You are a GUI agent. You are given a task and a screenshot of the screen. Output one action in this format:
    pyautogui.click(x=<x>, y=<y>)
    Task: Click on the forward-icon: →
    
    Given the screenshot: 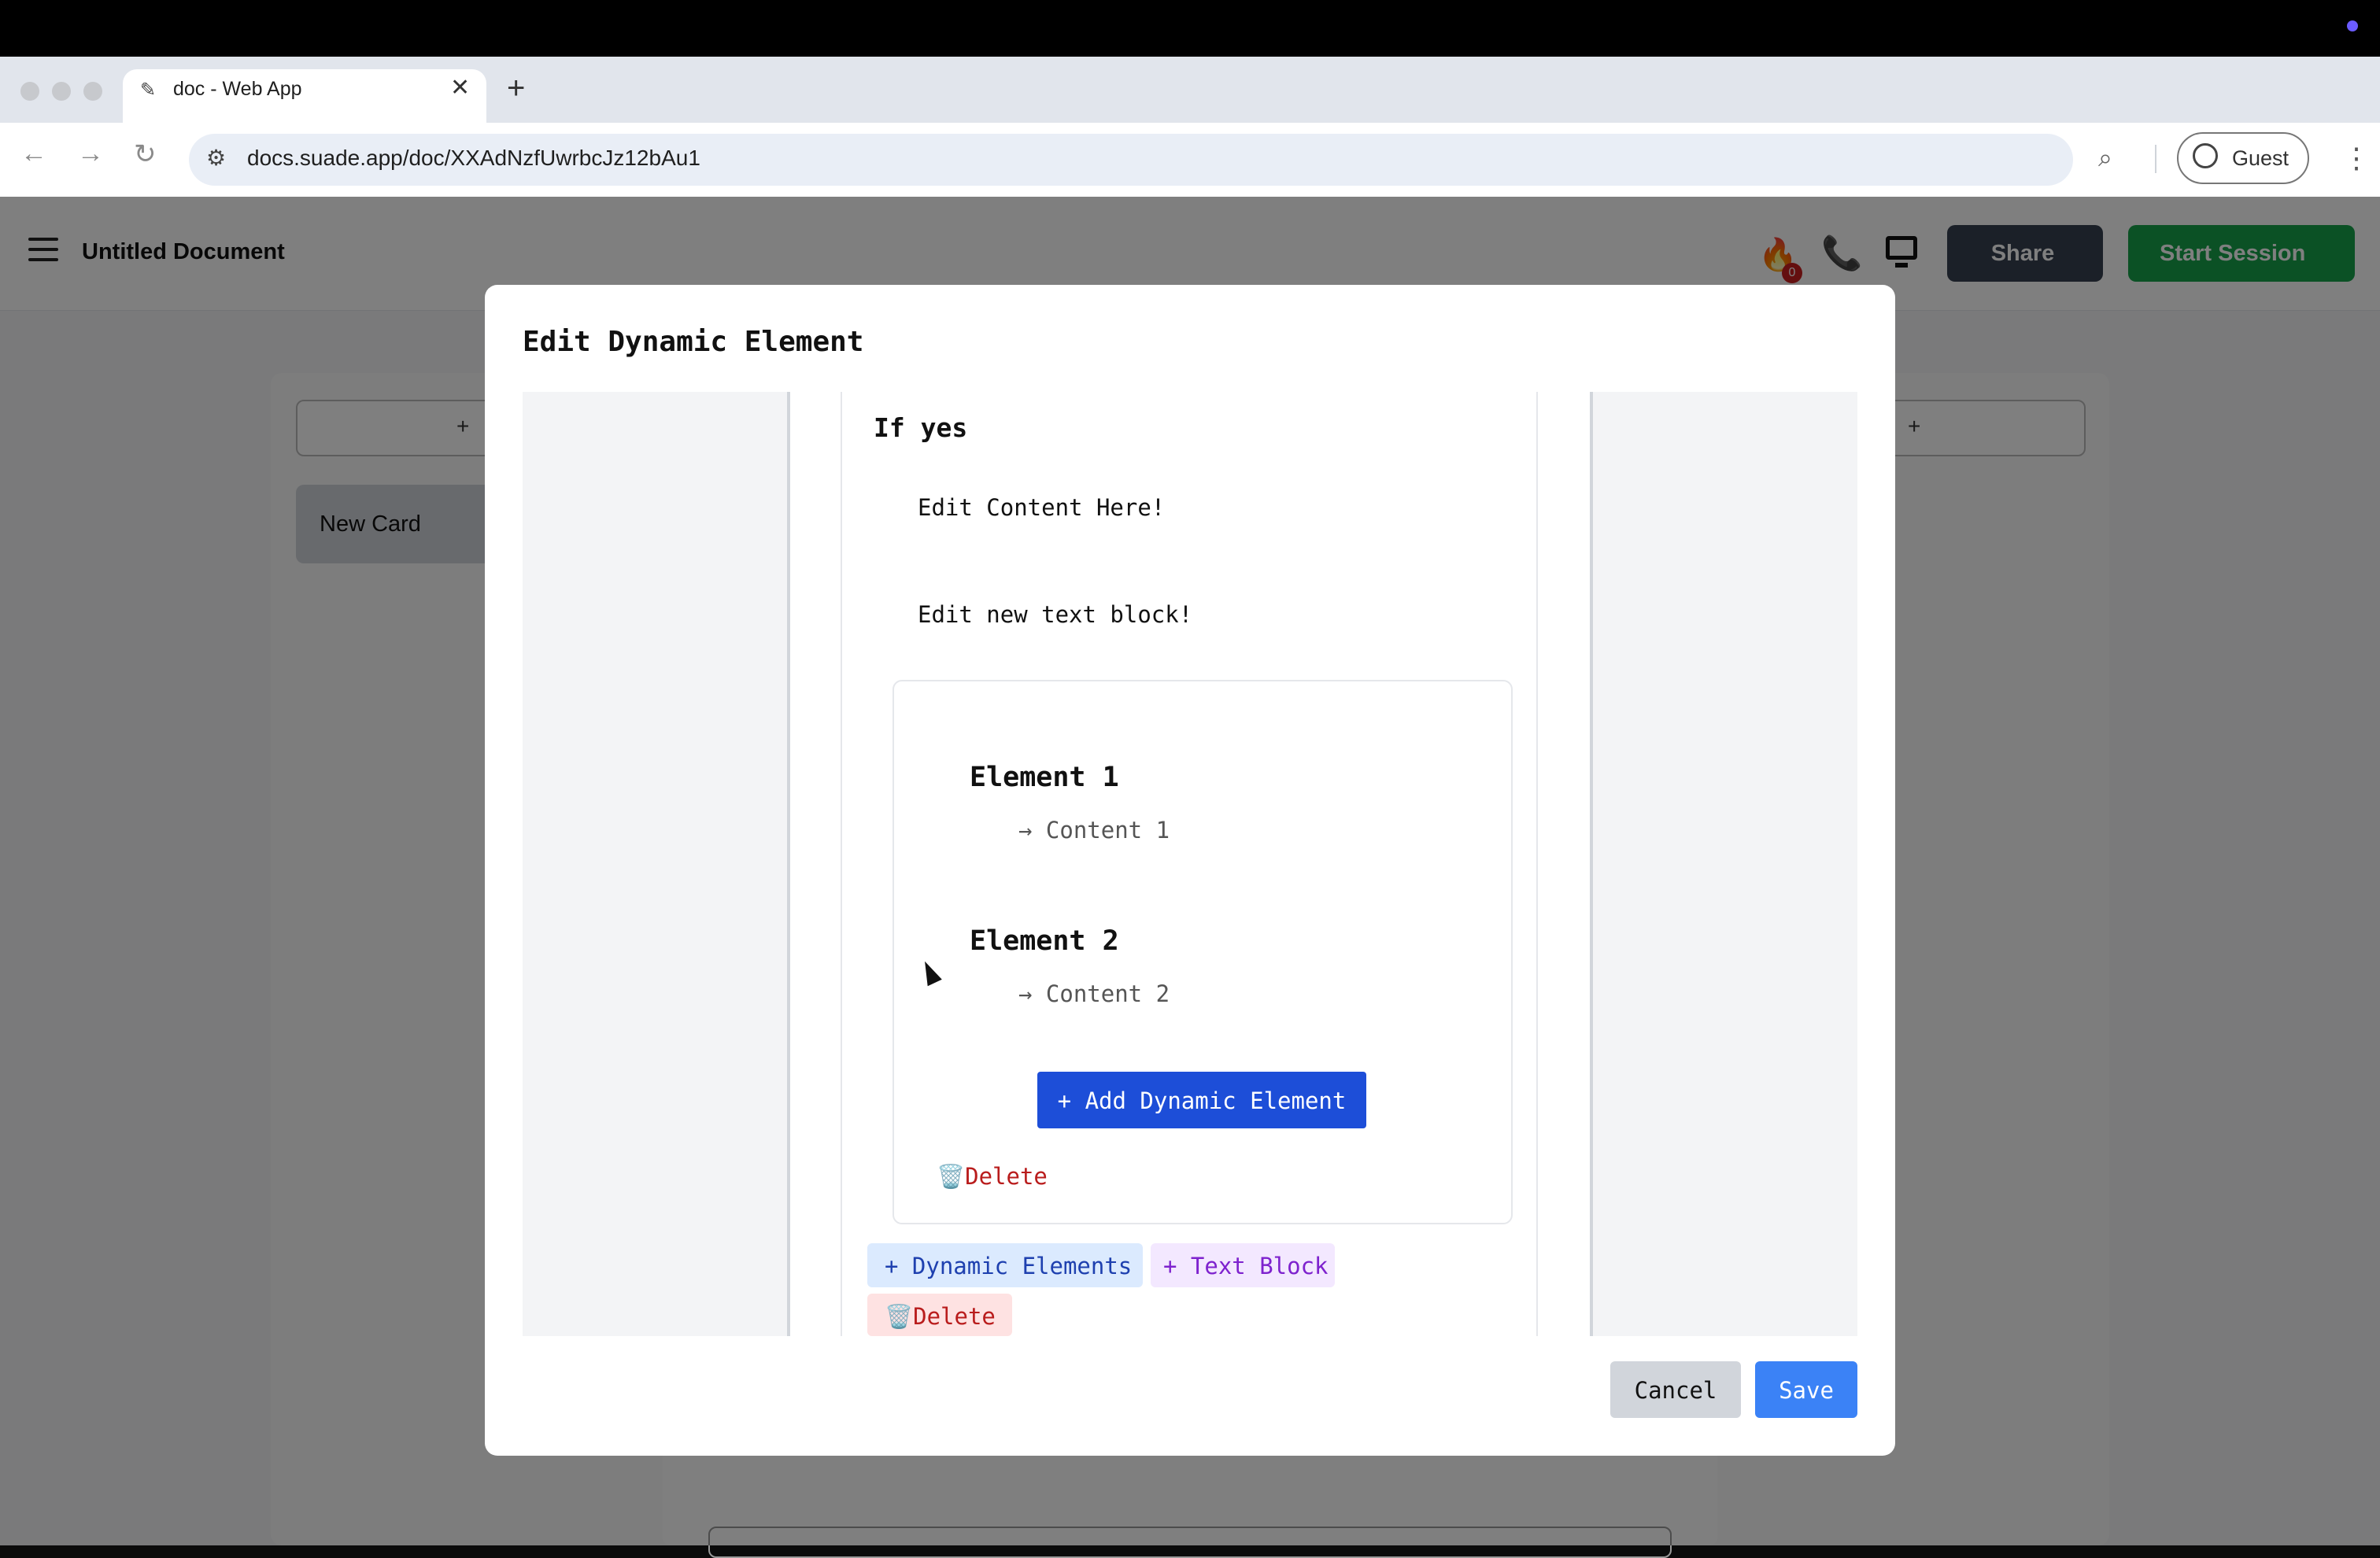 What is the action you would take?
    pyautogui.click(x=90, y=153)
    